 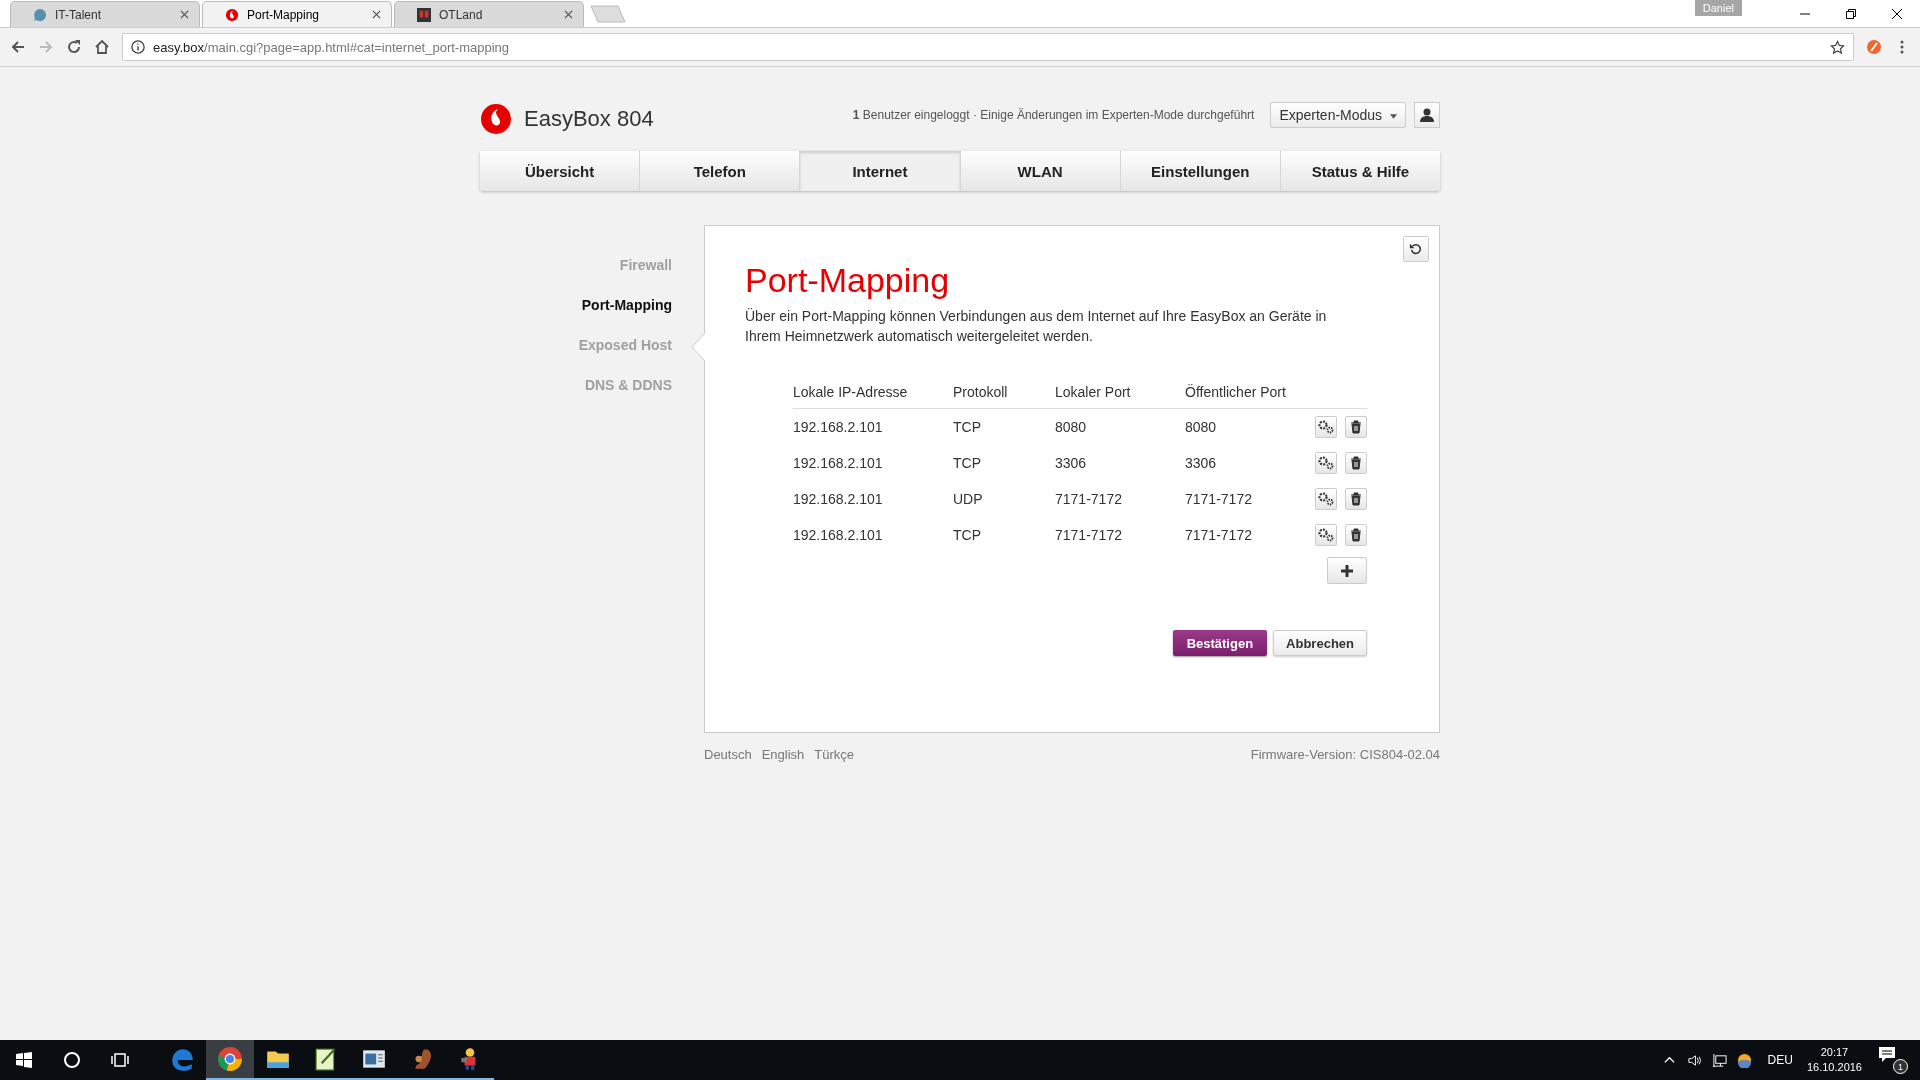 What do you see at coordinates (1040, 171) in the screenshot?
I see `nav-tab: WLAN` at bounding box center [1040, 171].